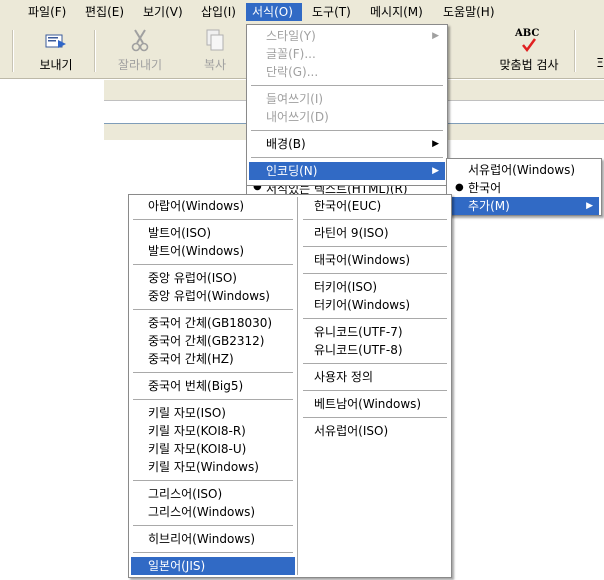 The height and width of the screenshot is (580, 604). Describe the element at coordinates (600, 63) in the screenshot. I see `overflow-label: Ξ` at that location.